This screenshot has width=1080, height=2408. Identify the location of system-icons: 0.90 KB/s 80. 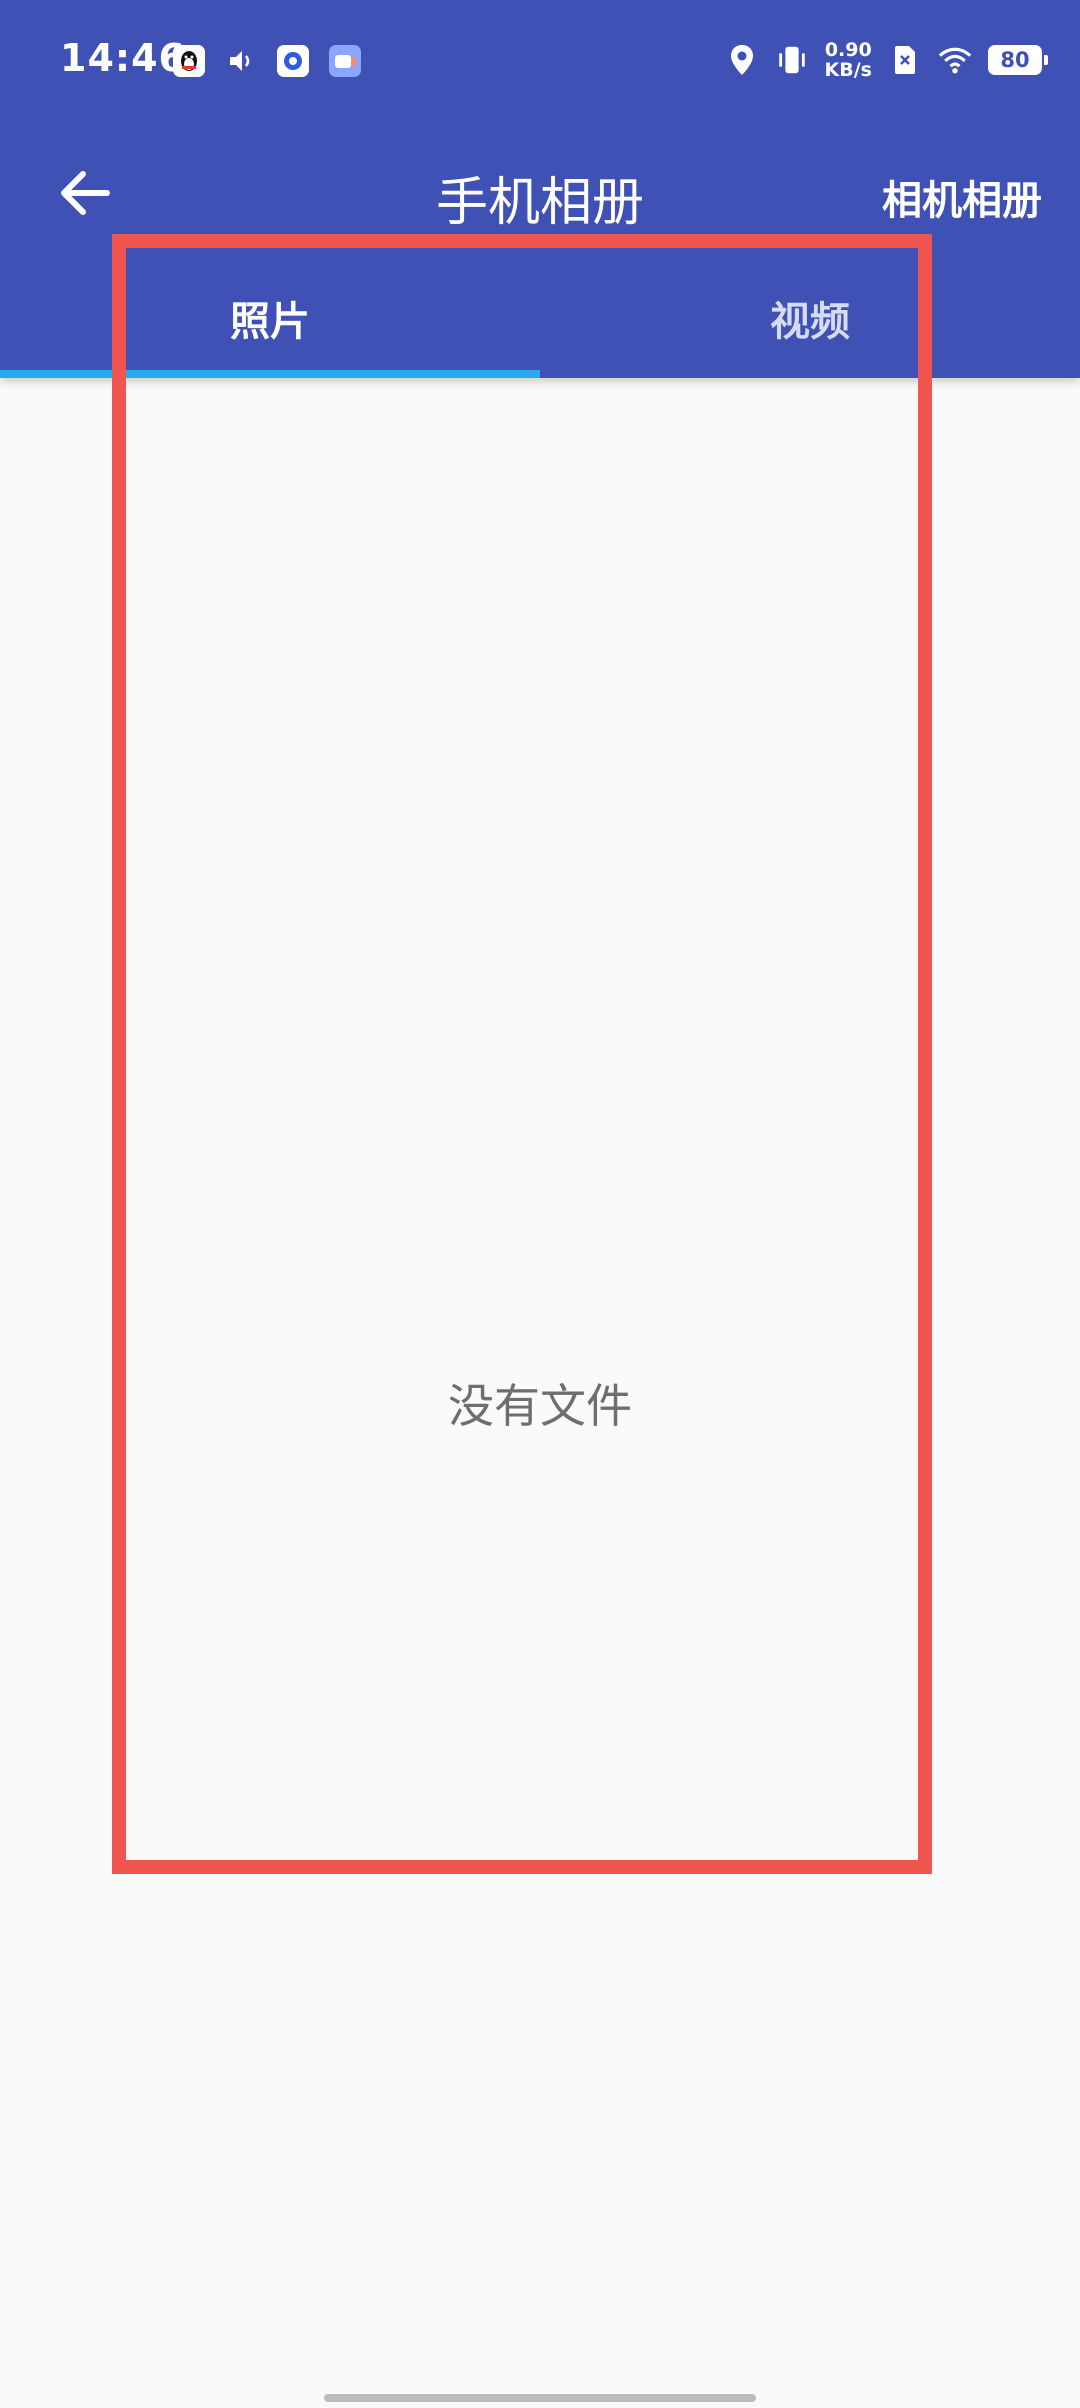
(886, 60).